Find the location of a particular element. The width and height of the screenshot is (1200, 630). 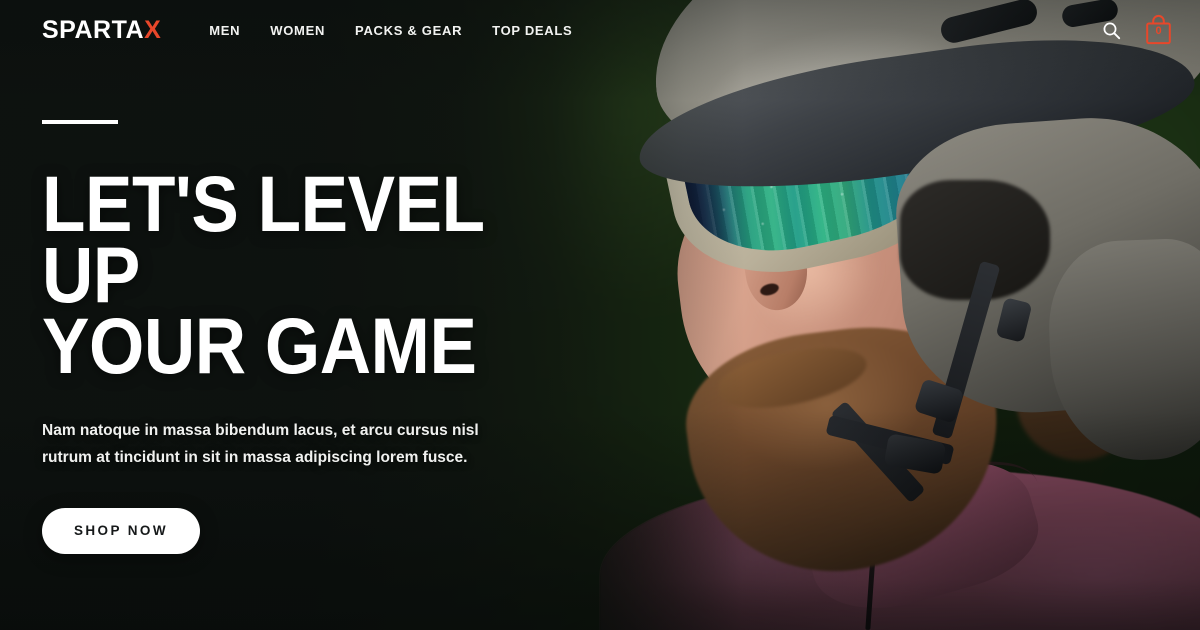

search-icon is located at coordinates (1112, 30).